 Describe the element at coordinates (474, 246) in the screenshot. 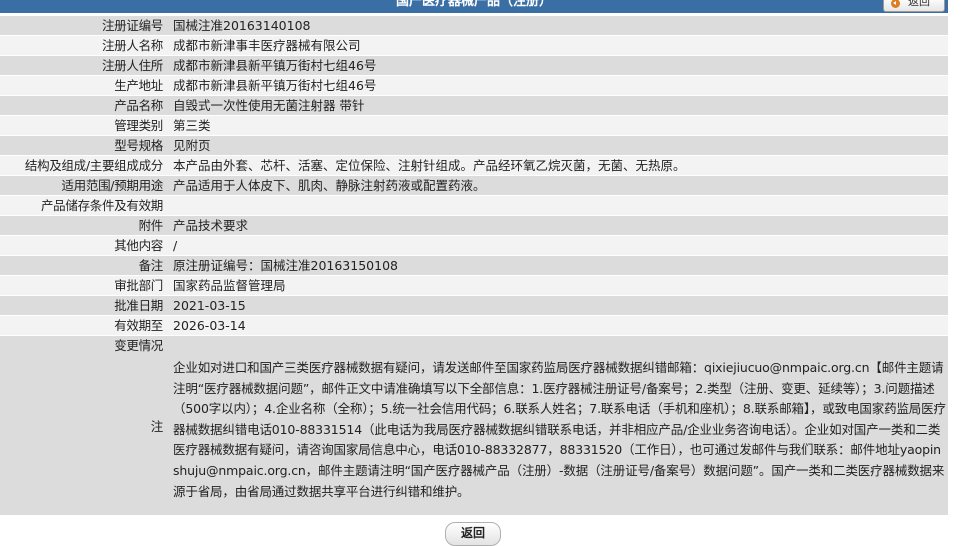

I see `detail-row-other: 其他内容 /` at that location.